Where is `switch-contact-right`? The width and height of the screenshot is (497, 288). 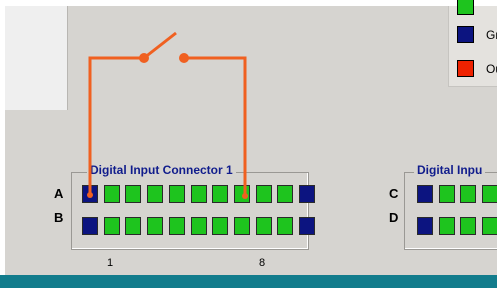 switch-contact-right is located at coordinates (184, 58).